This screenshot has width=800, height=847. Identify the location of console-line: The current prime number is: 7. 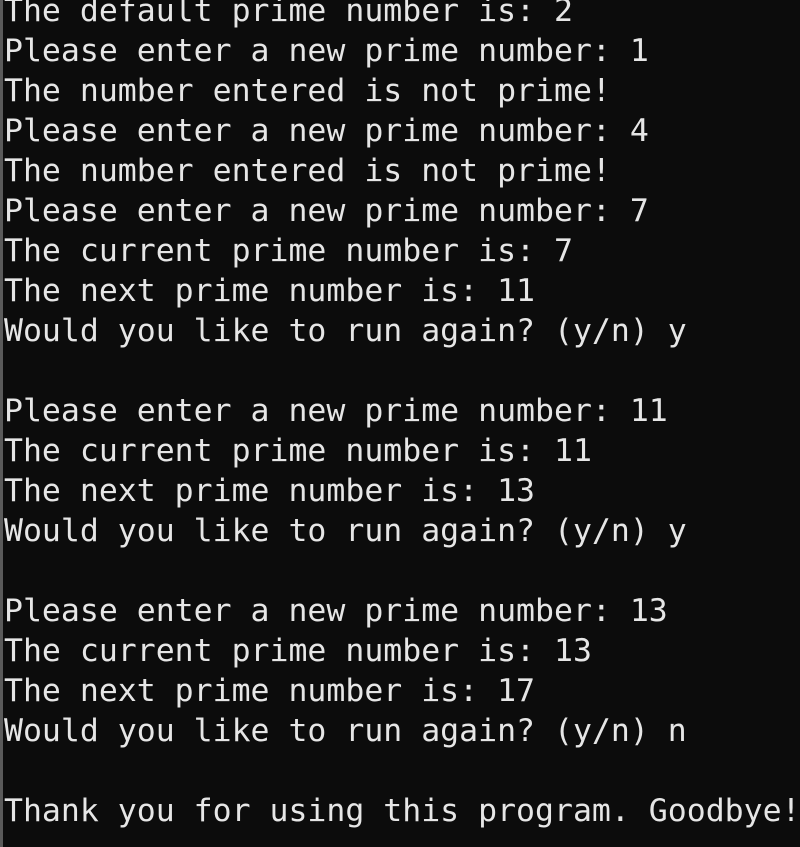
(288, 251).